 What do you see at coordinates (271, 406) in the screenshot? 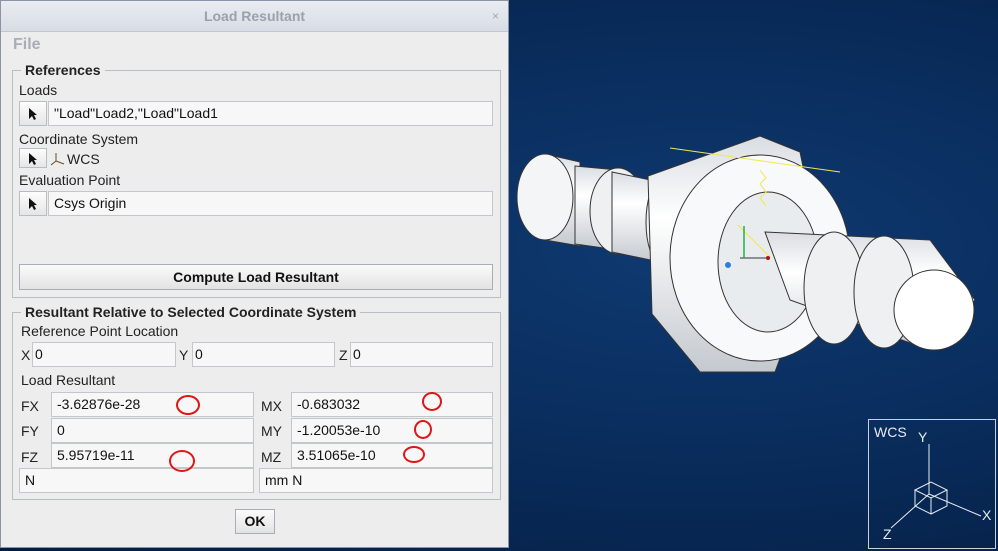
I see `mx-label: MX` at bounding box center [271, 406].